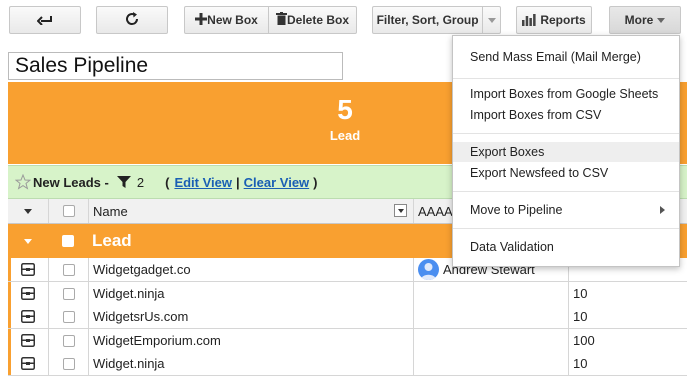 This screenshot has width=687, height=386. I want to click on menu-item-export-boxes: Export Boxes, so click(566, 152).